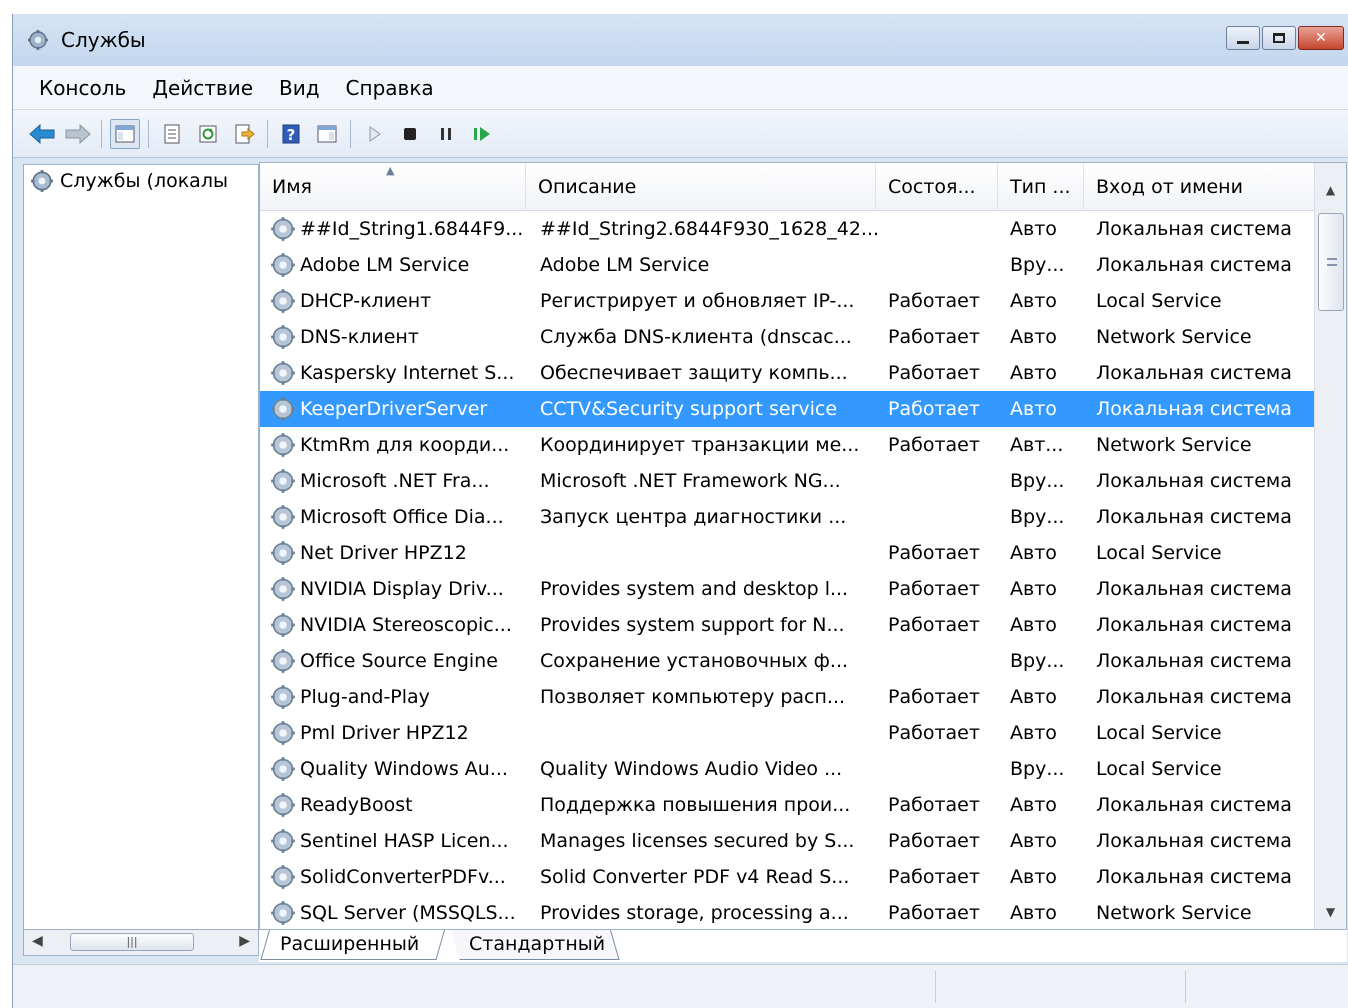  I want to click on tree-item-services-local: Службы (локалы, so click(129, 181).